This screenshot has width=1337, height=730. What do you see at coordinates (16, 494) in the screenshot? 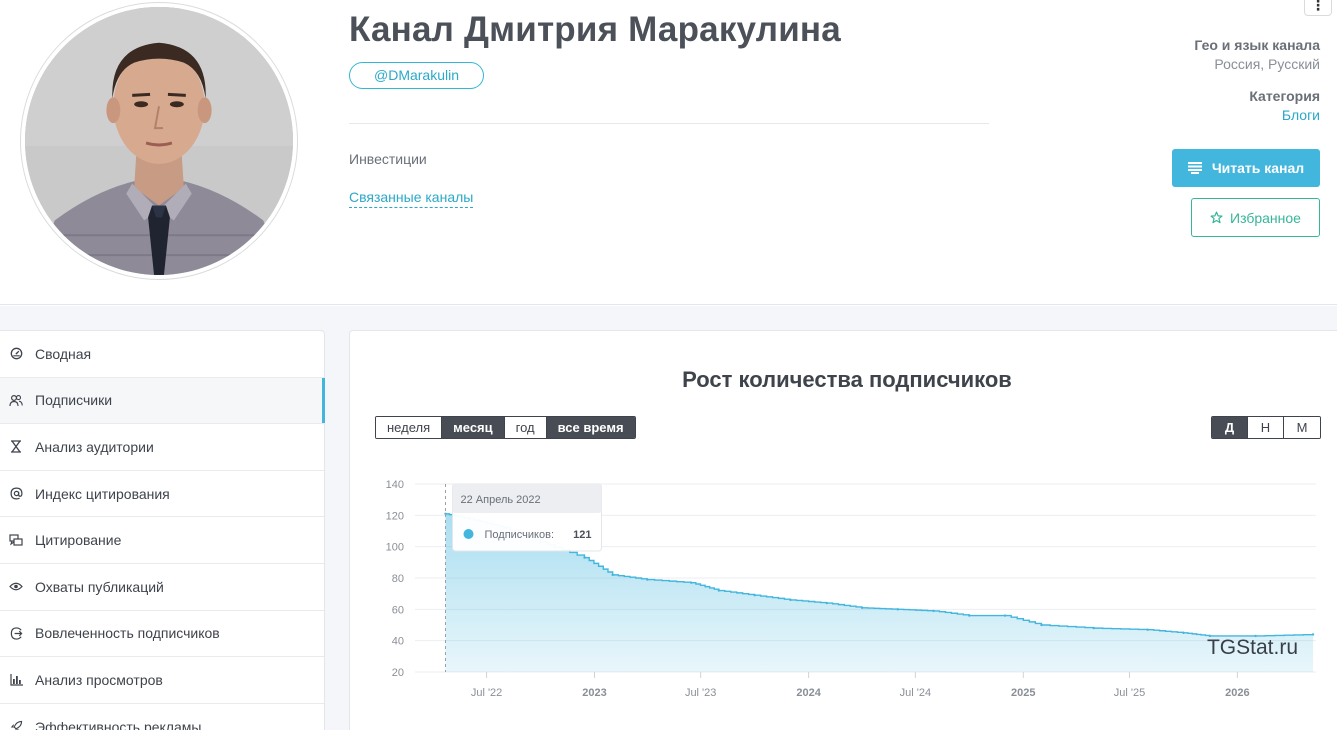
I see `at-icon` at bounding box center [16, 494].